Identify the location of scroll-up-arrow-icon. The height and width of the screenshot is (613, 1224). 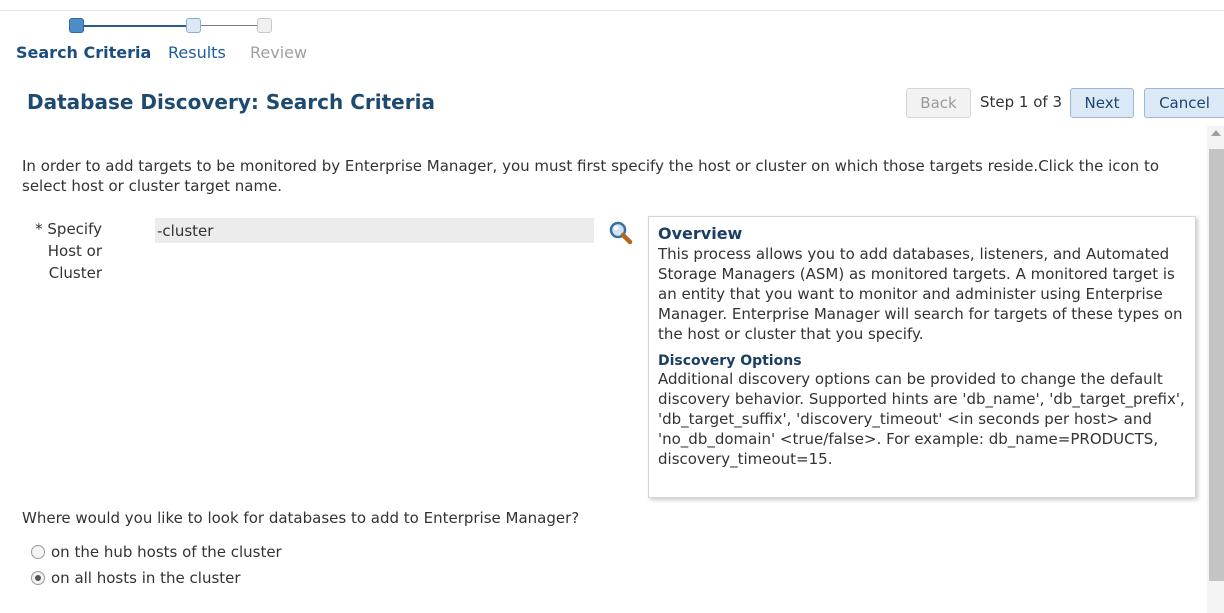
(1216, 133).